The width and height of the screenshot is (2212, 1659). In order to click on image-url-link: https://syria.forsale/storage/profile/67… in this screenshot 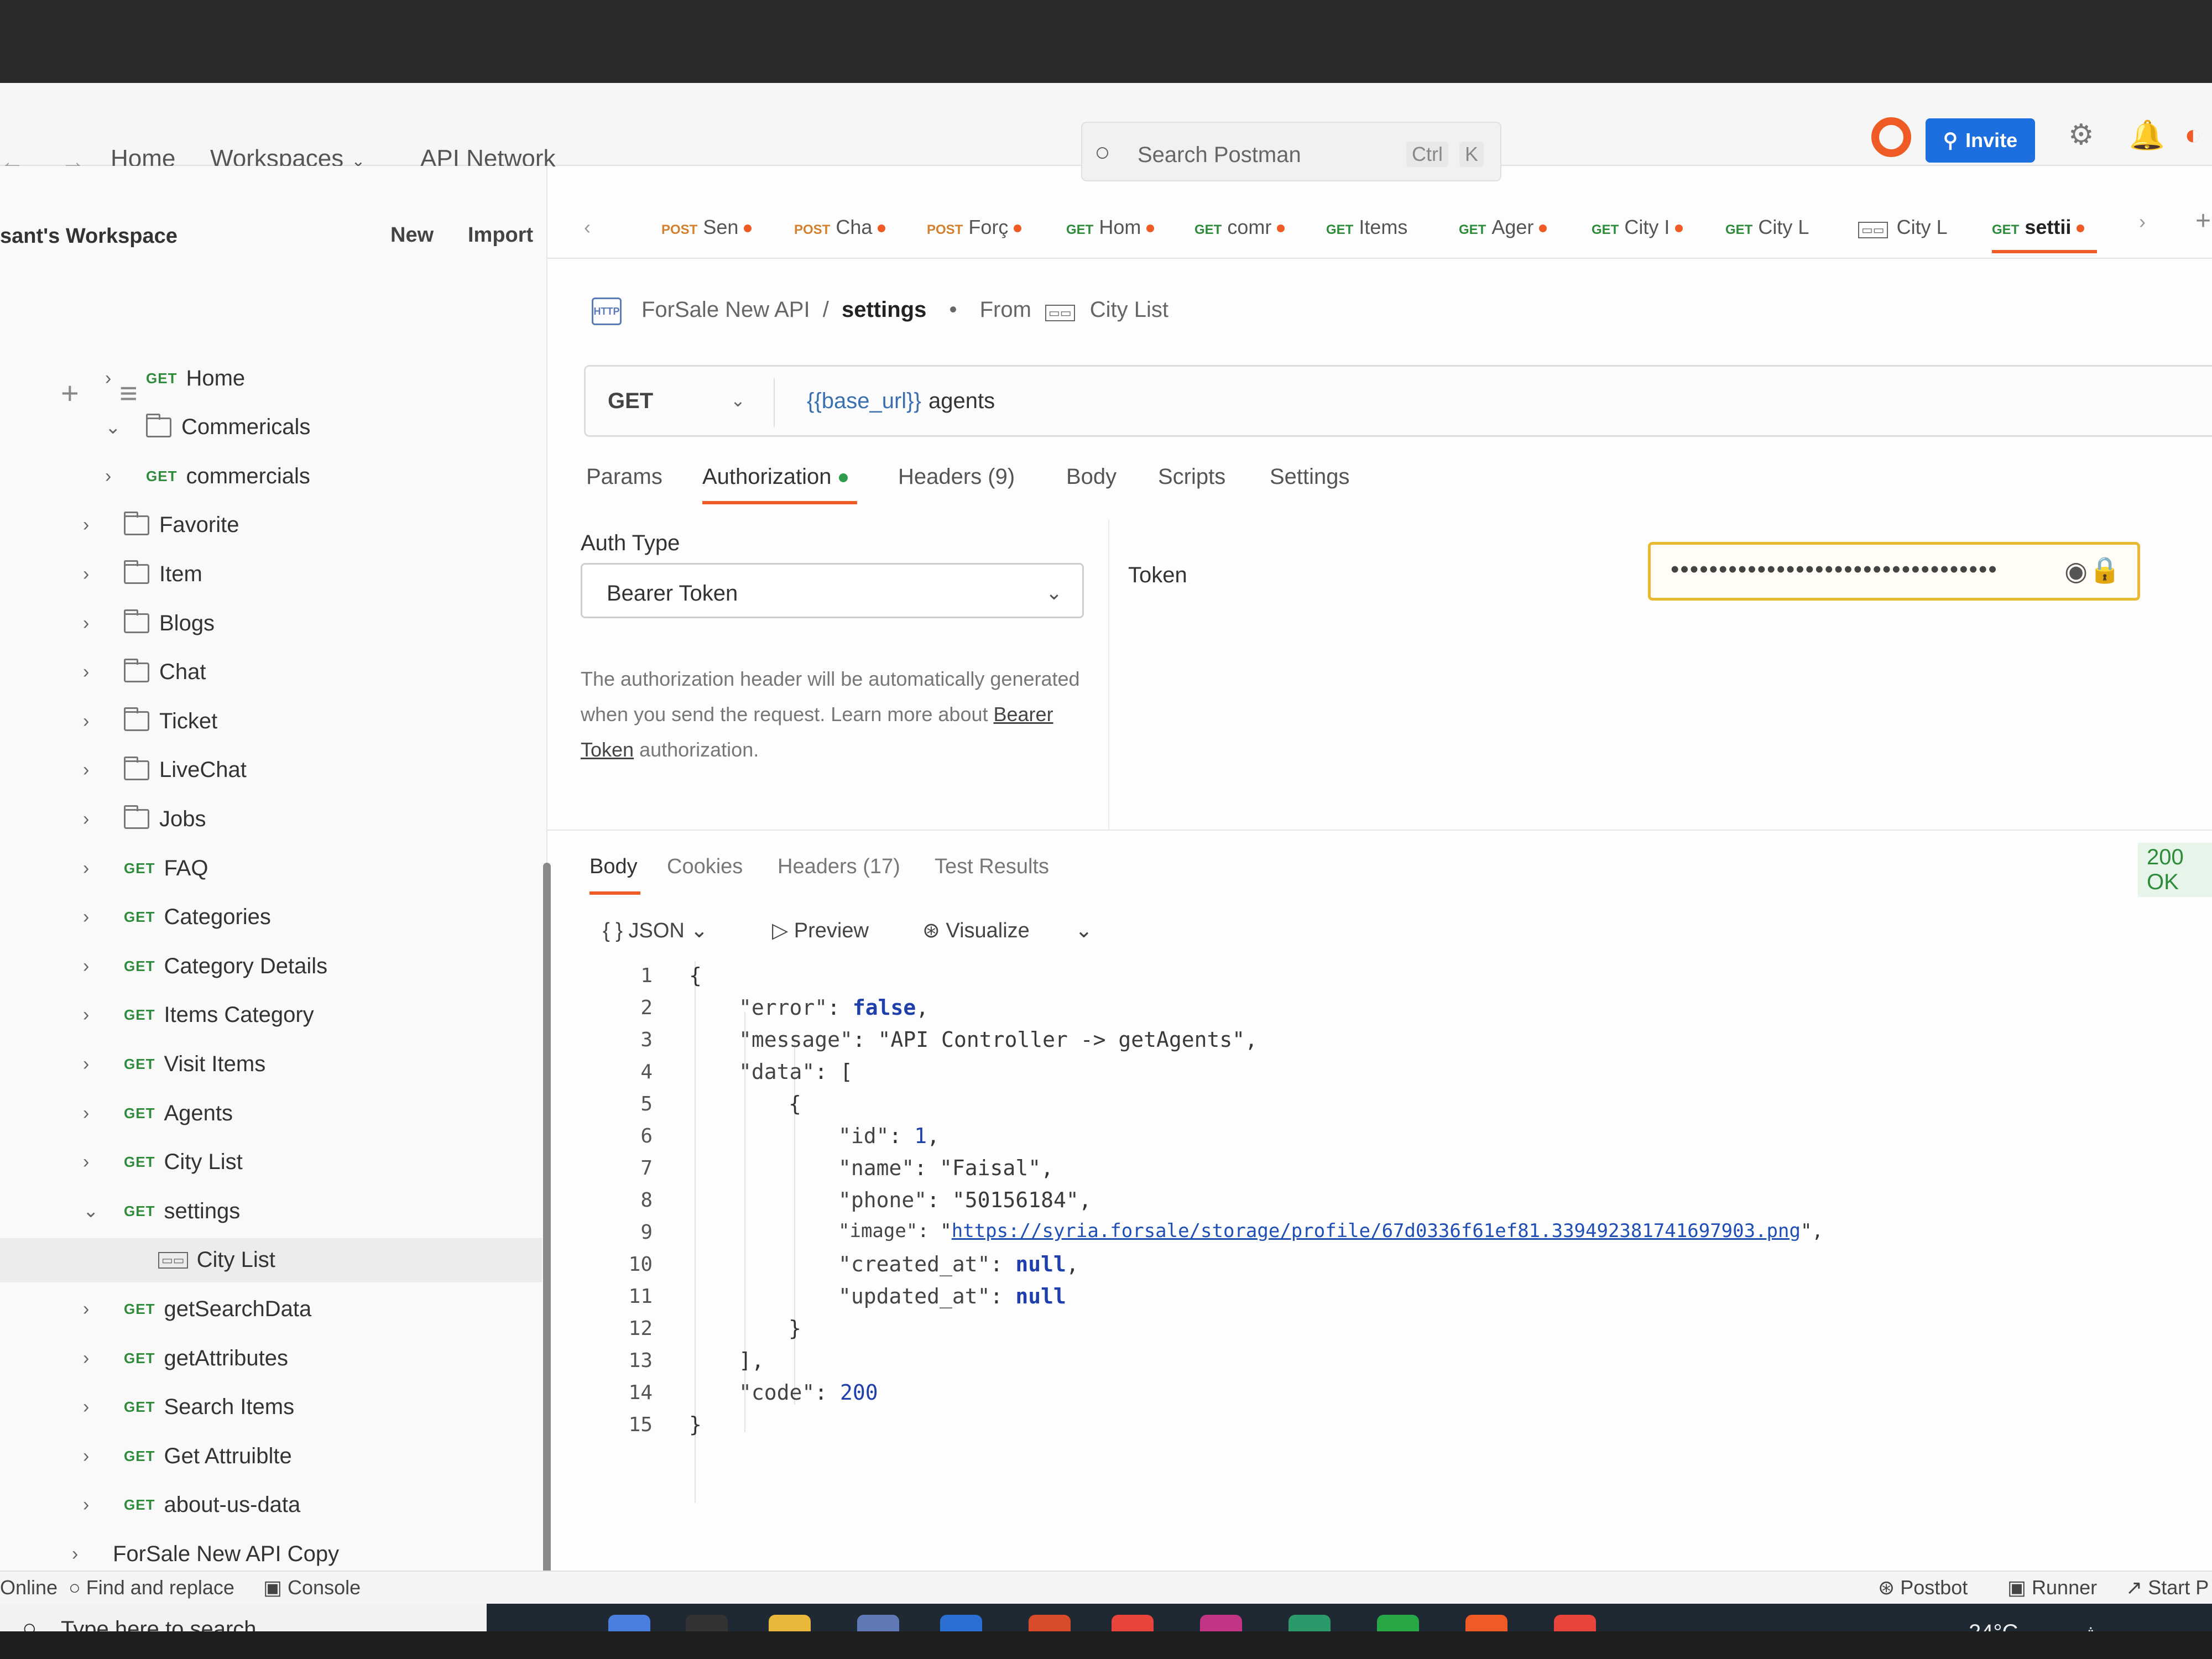, I will do `click(1377, 1231)`.